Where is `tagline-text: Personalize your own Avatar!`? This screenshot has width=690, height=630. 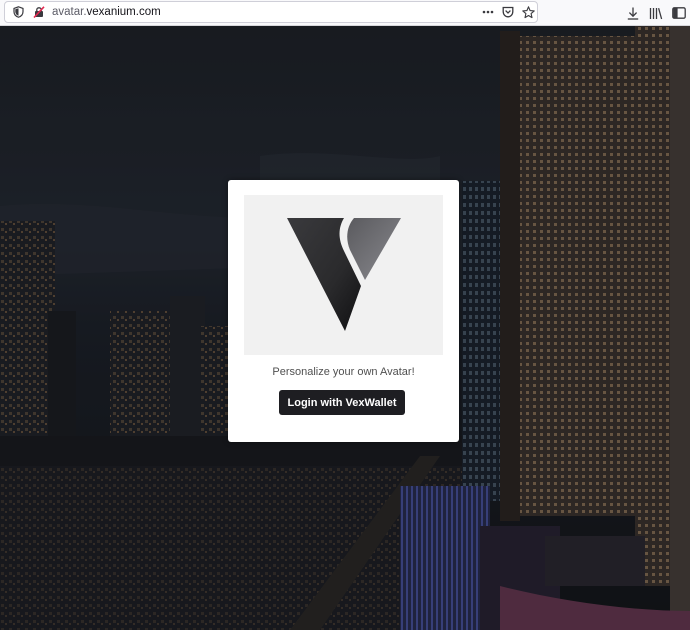
tagline-text: Personalize your own Avatar! is located at coordinates (343, 372).